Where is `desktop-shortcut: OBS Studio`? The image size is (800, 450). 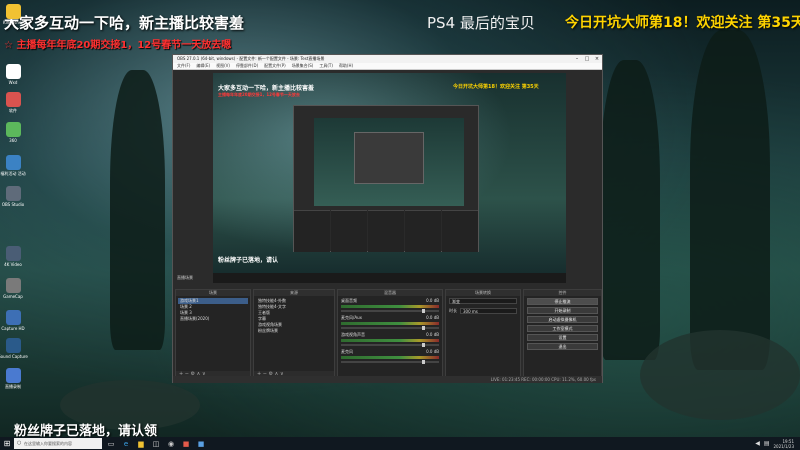 desktop-shortcut: OBS Studio is located at coordinates (13, 196).